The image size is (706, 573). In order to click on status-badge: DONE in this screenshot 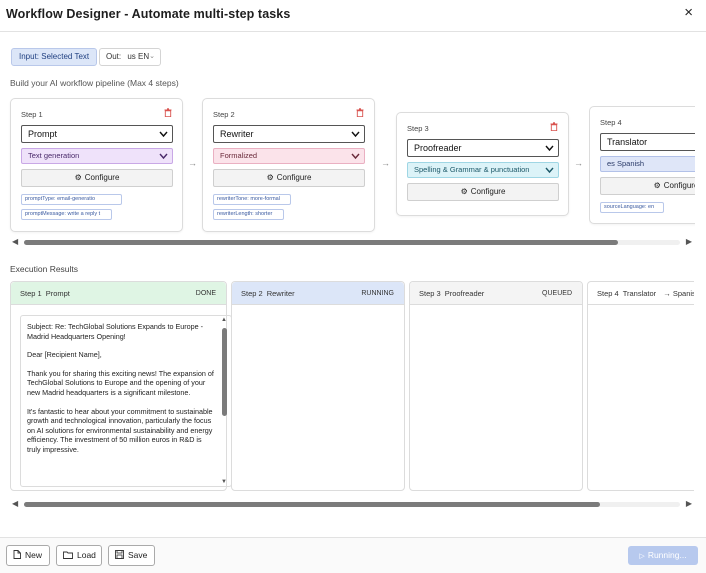, I will do `click(206, 293)`.